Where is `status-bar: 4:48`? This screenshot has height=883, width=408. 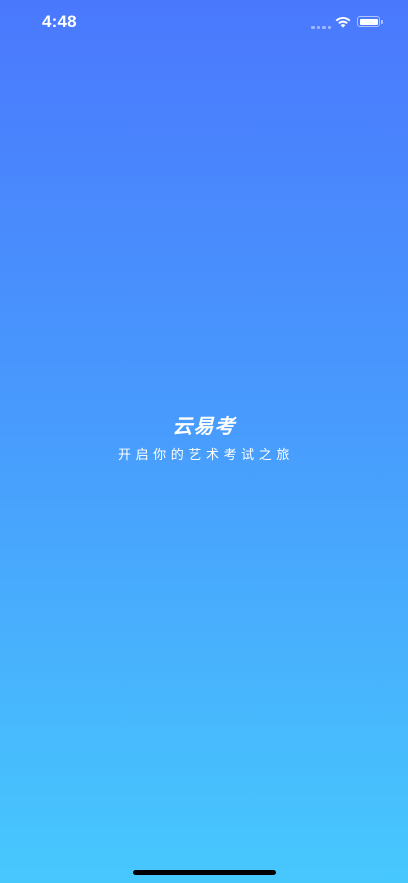
status-bar: 4:48 is located at coordinates (204, 23).